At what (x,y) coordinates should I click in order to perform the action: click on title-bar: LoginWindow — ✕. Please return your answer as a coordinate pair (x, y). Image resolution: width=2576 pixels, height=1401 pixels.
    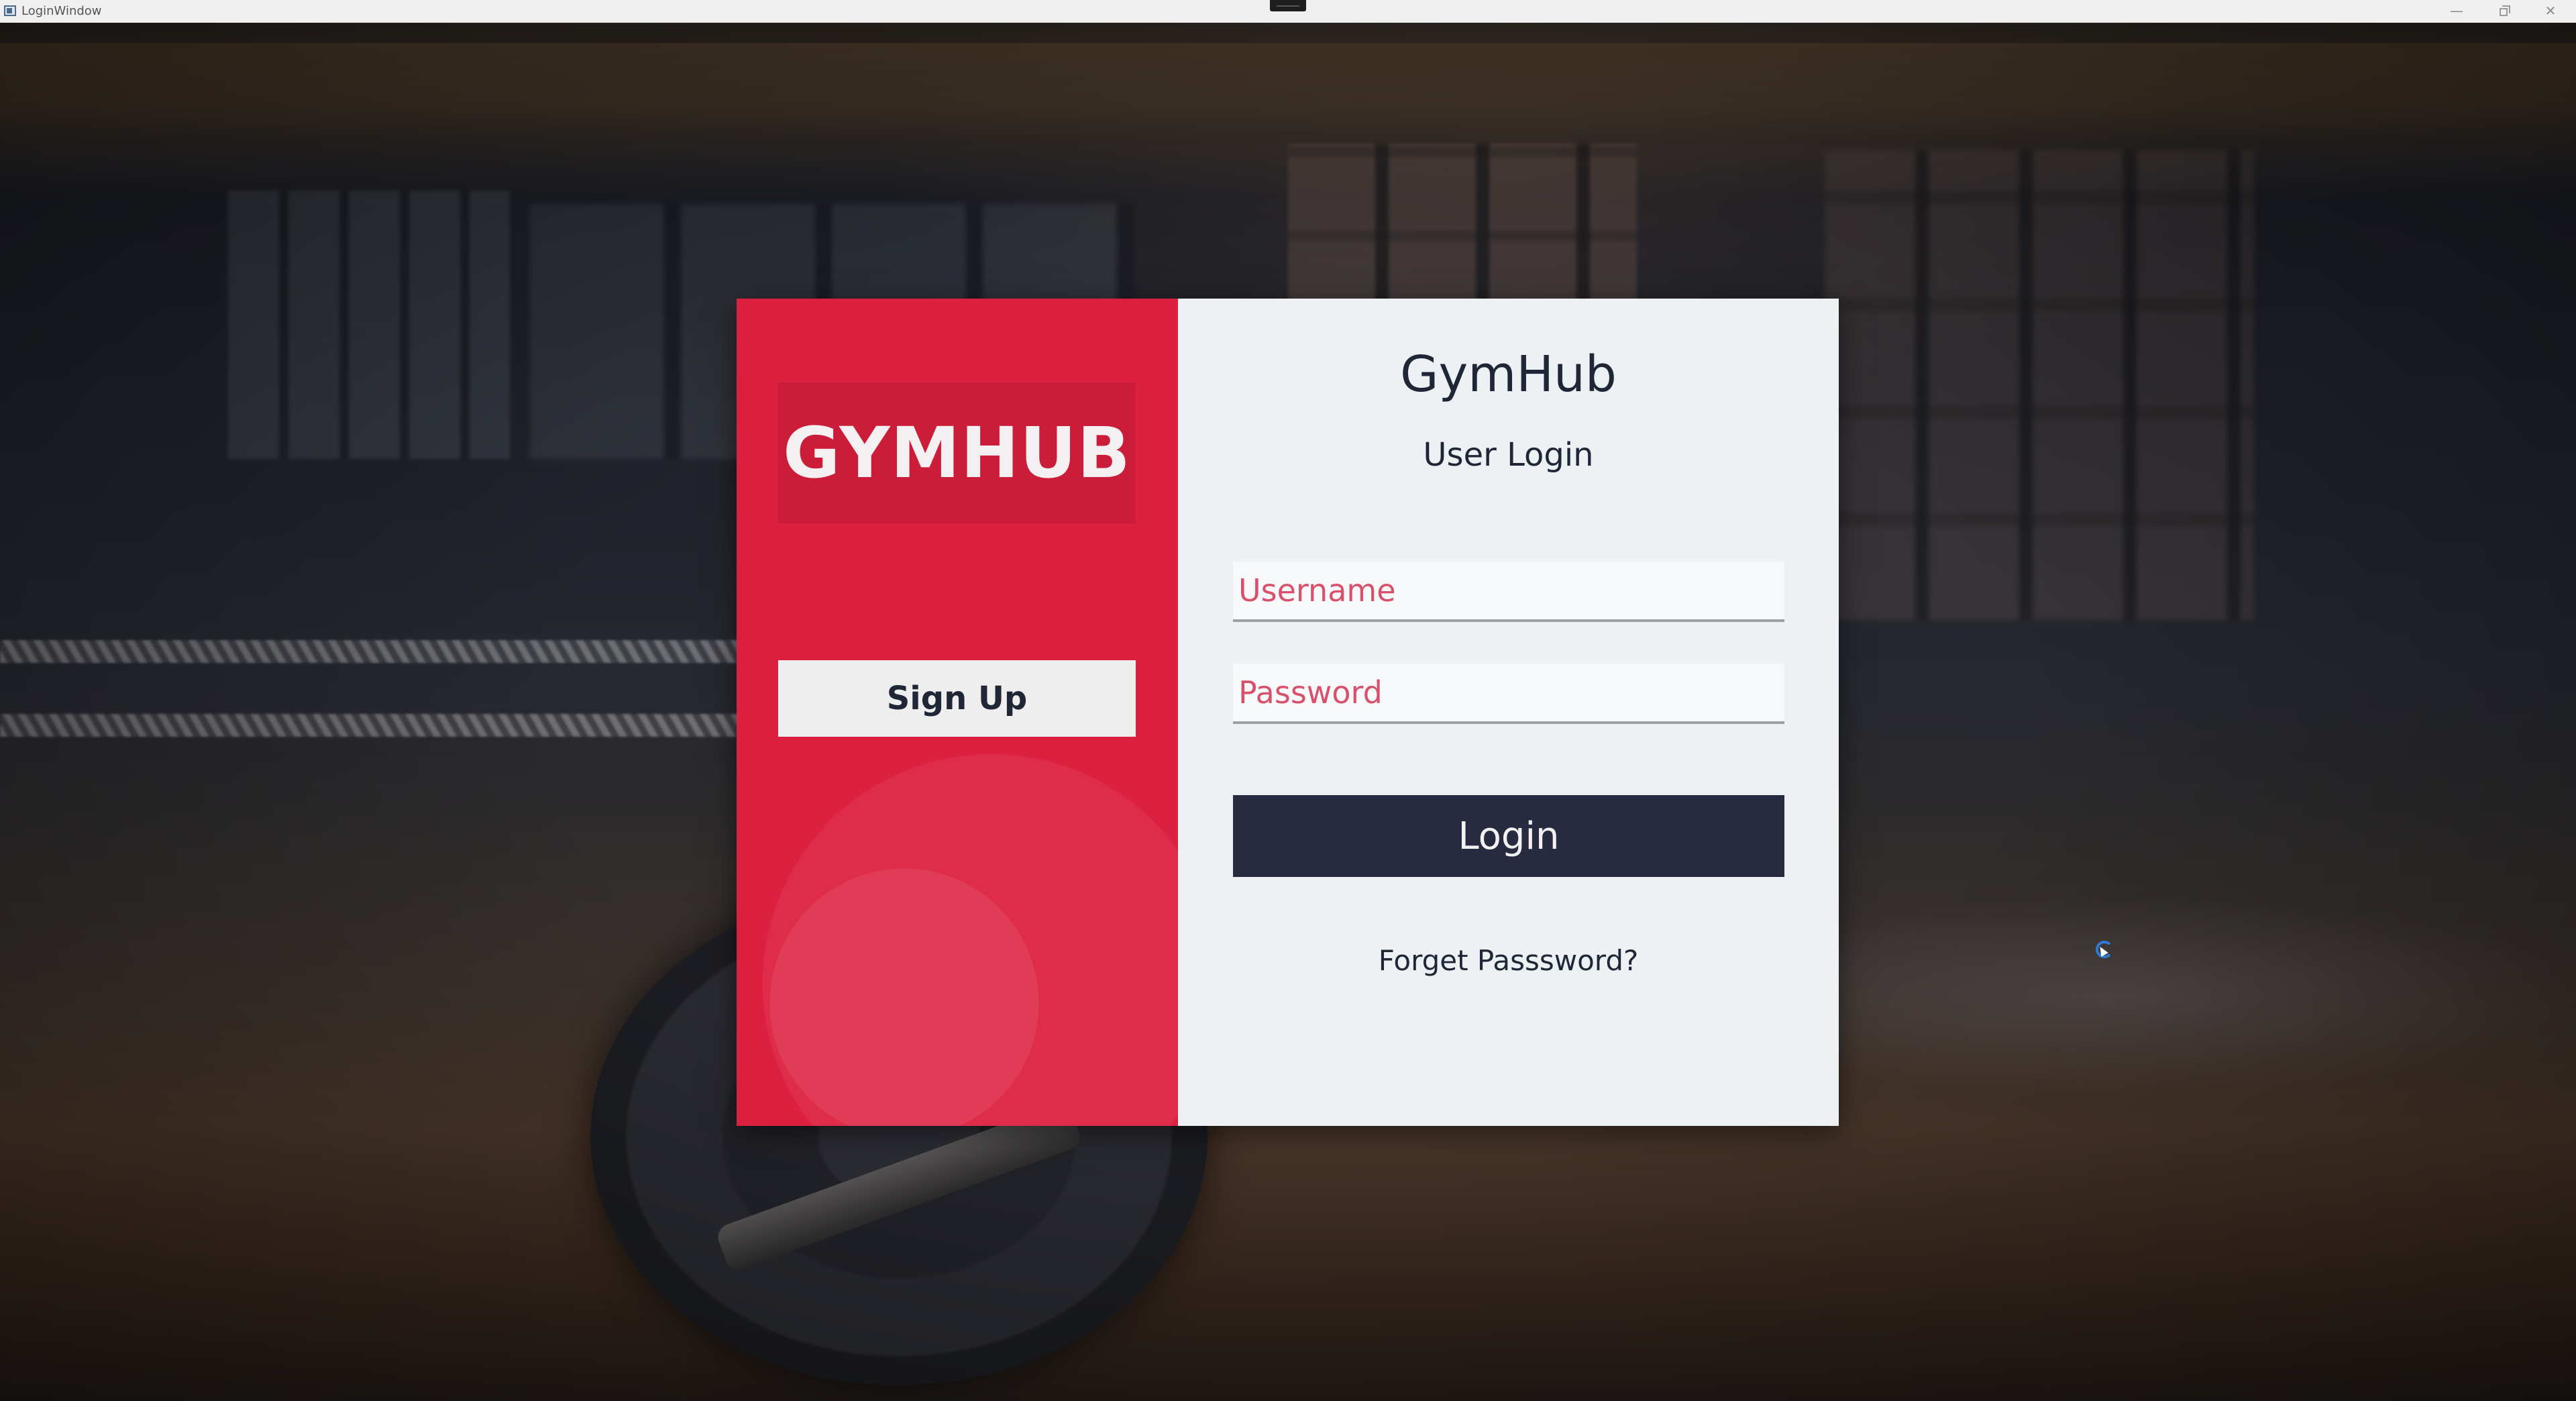
    Looking at the image, I should click on (1288, 11).